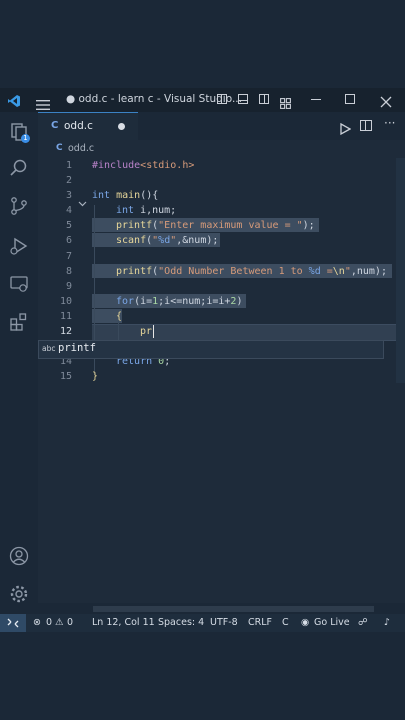 Image resolution: width=405 pixels, height=720 pixels. What do you see at coordinates (260, 622) in the screenshot?
I see `line-endings: CRLF` at bounding box center [260, 622].